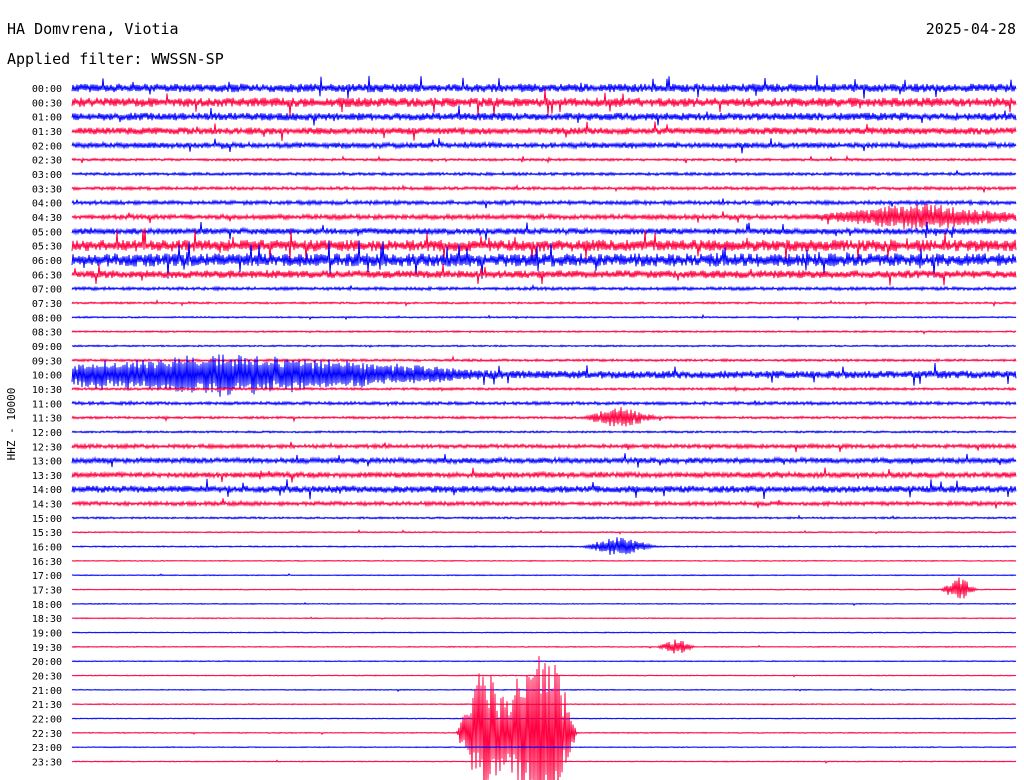 This screenshot has width=1024, height=780. Describe the element at coordinates (47, 218) in the screenshot. I see `row-time-label: 04:30` at that location.